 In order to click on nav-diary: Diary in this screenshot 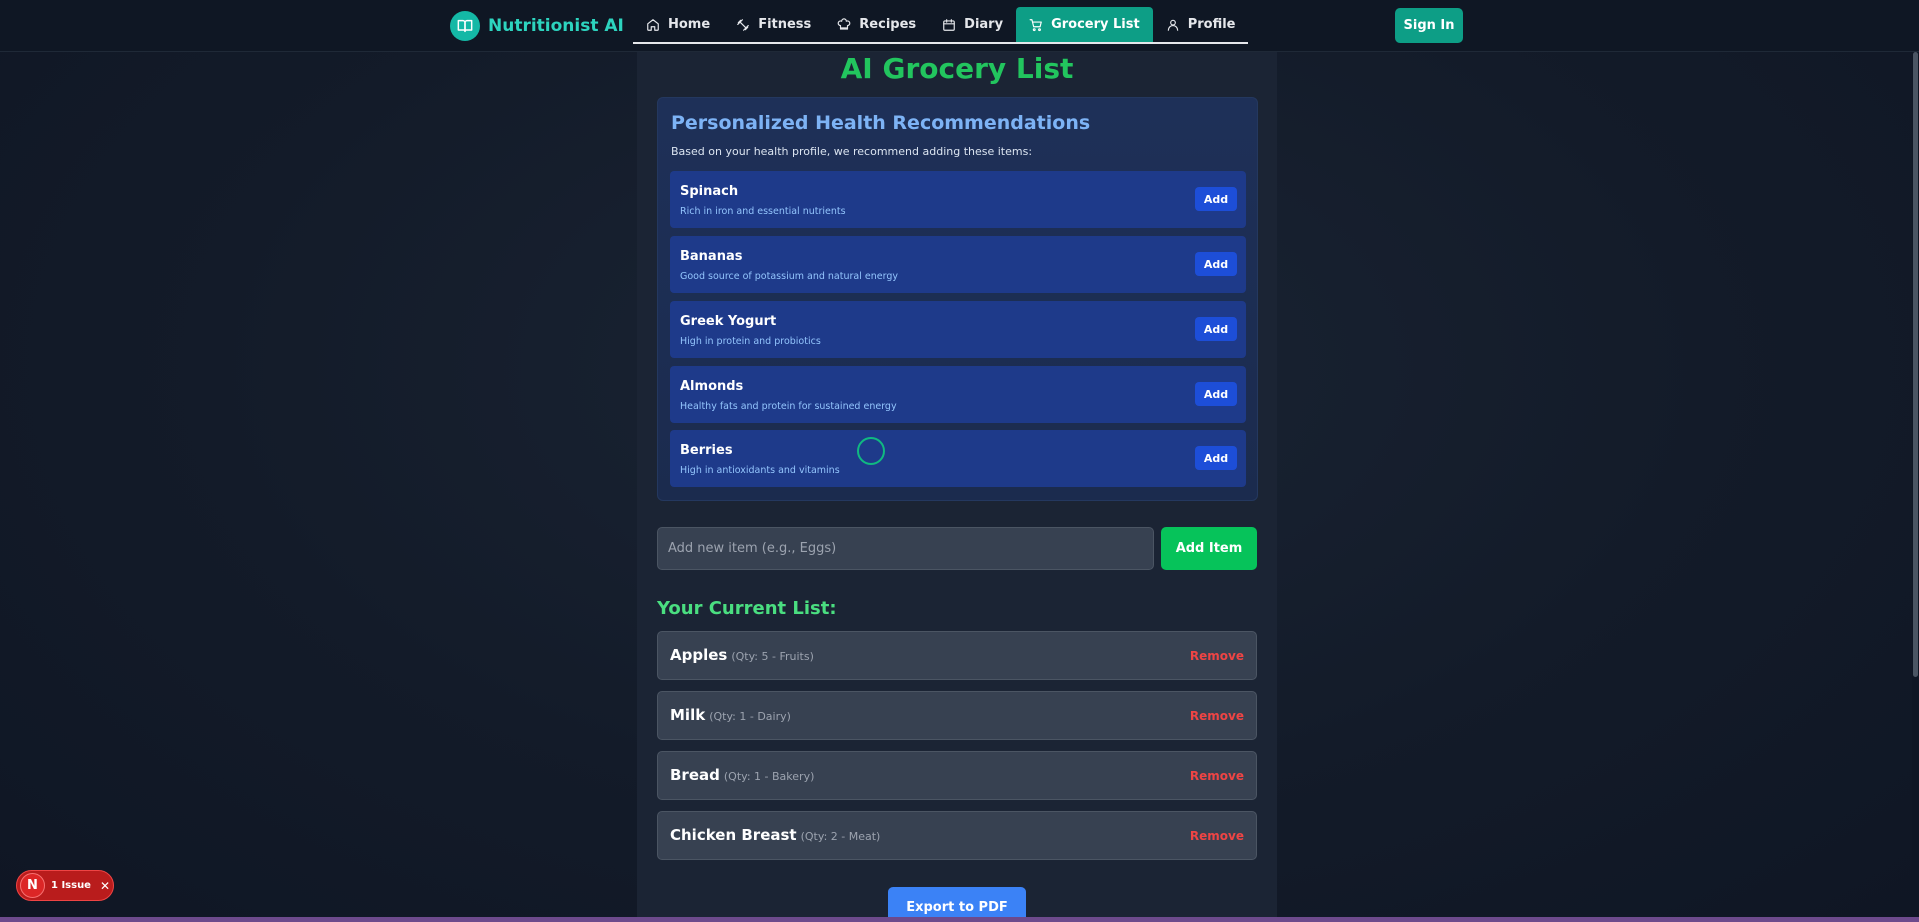, I will do `click(972, 24)`.